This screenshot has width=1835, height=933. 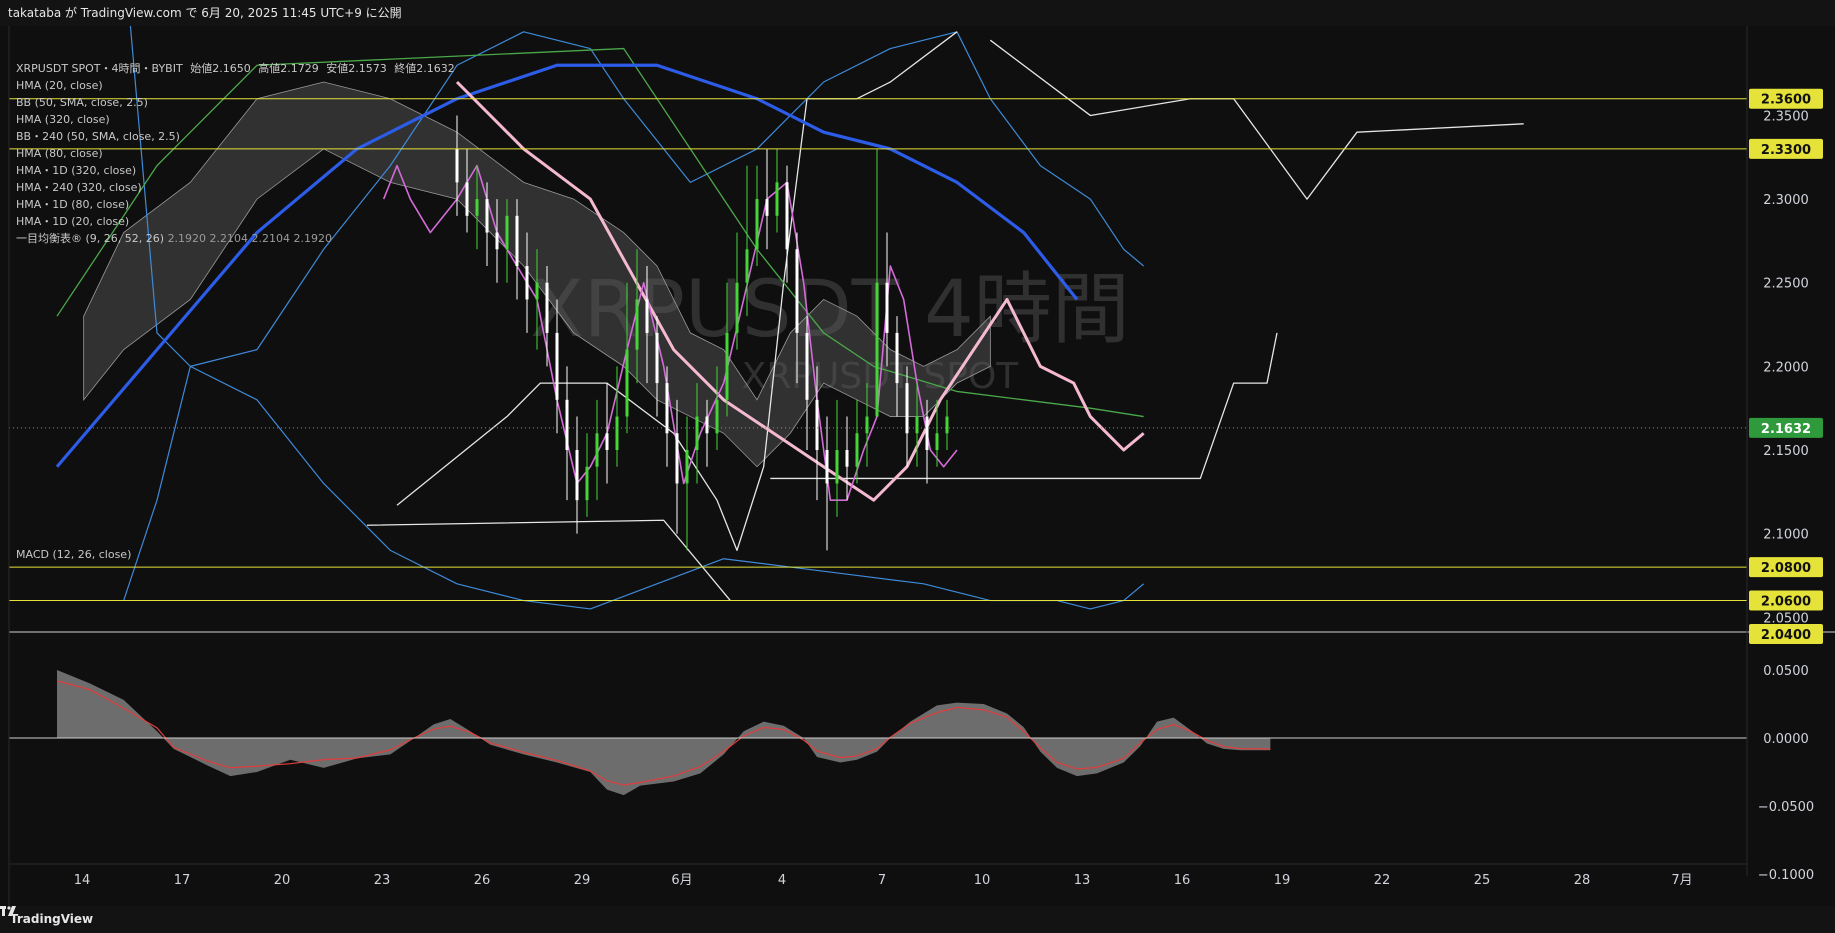 What do you see at coordinates (90, 238) in the screenshot?
I see `ichimoku-label: 一目均衡表® (9, 26, 52, 26)` at bounding box center [90, 238].